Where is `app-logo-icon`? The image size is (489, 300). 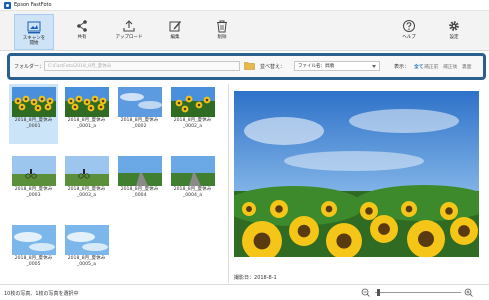 app-logo-icon is located at coordinates (7, 5).